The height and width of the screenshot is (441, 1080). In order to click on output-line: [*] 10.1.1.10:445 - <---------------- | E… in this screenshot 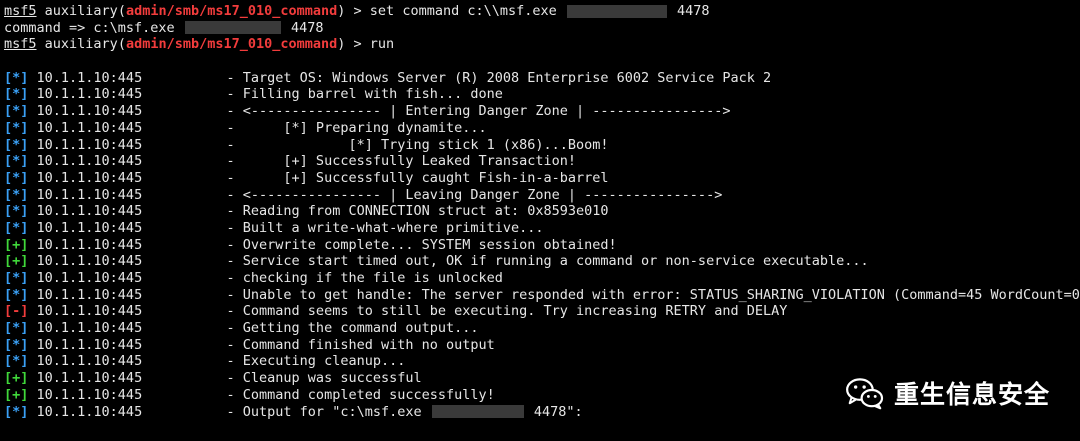, I will do `click(542, 111)`.